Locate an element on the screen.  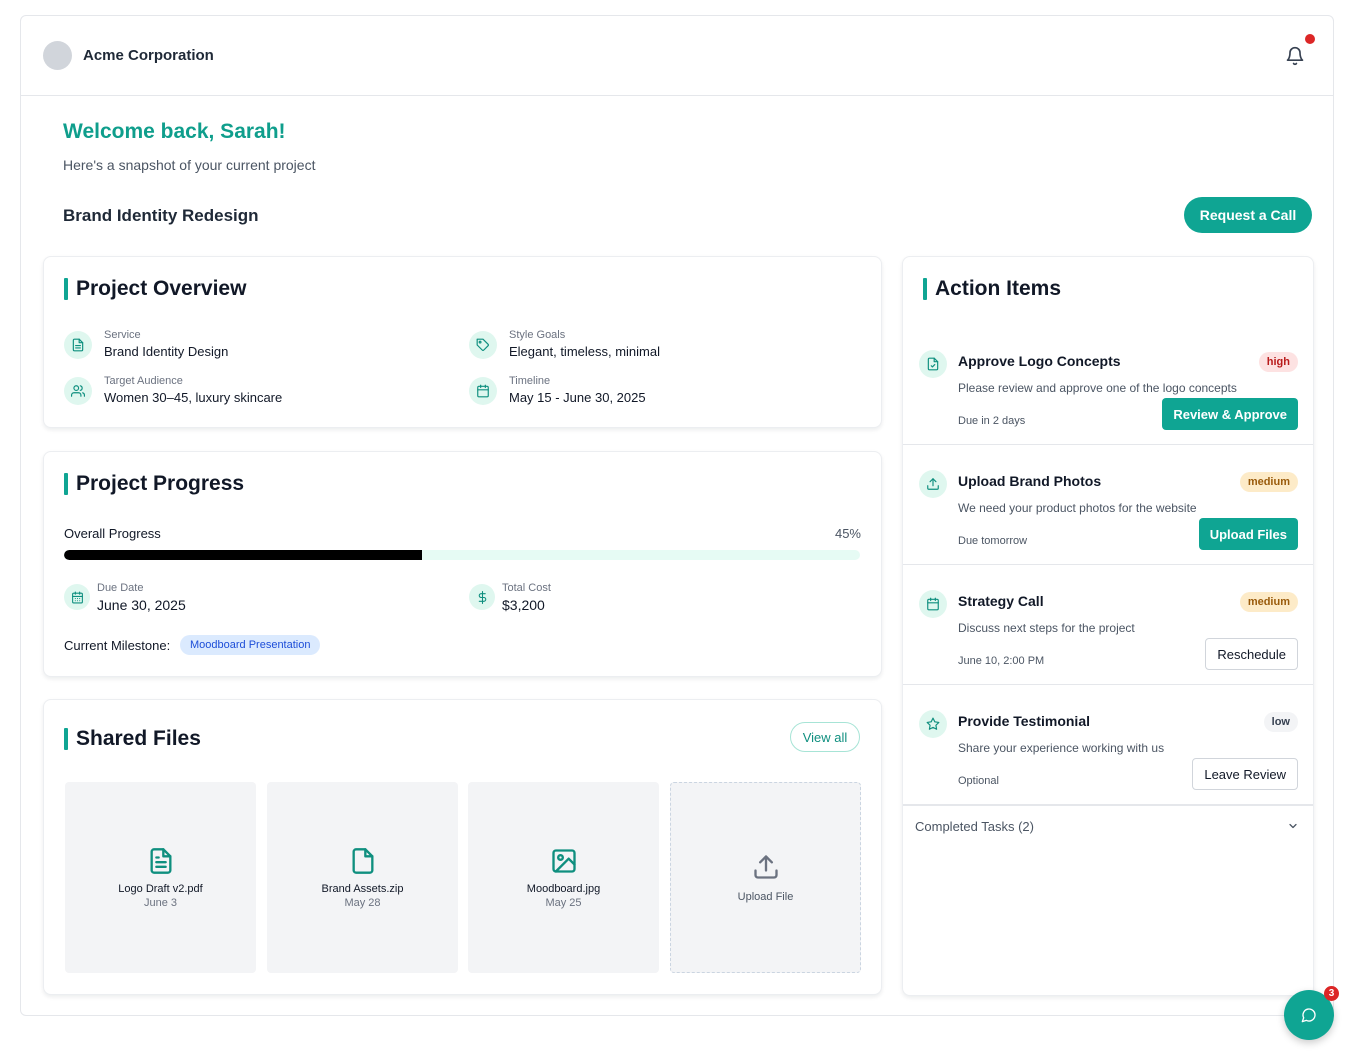
review-approve-button: Review & Approve is located at coordinates (1230, 414).